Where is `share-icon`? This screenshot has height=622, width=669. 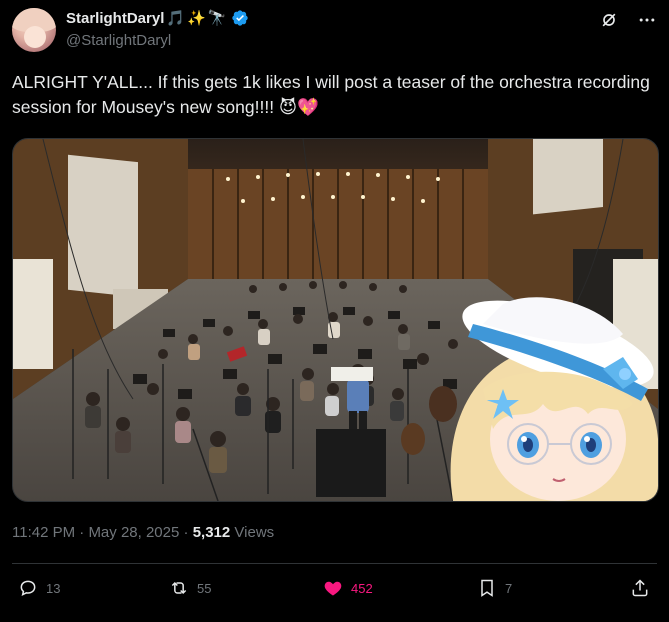 share-icon is located at coordinates (640, 588).